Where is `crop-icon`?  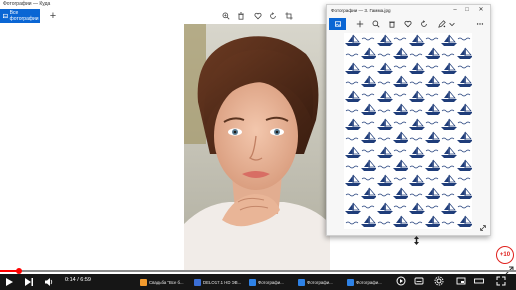 crop-icon is located at coordinates (289, 16).